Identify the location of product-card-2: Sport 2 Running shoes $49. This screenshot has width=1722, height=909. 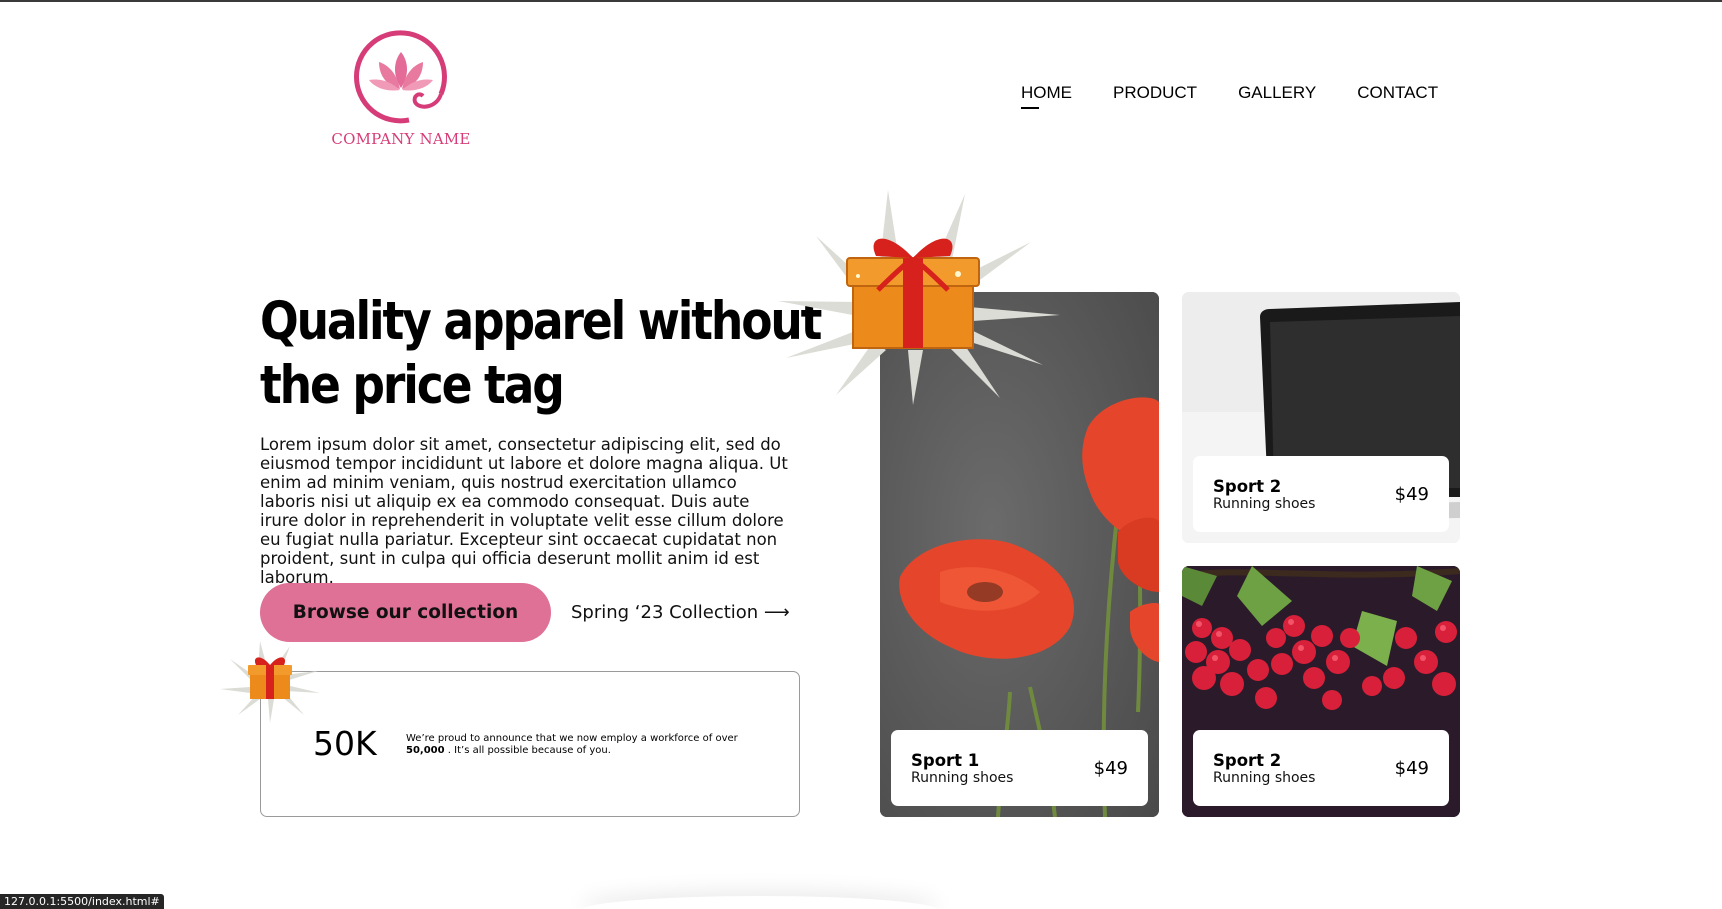
(1321, 417).